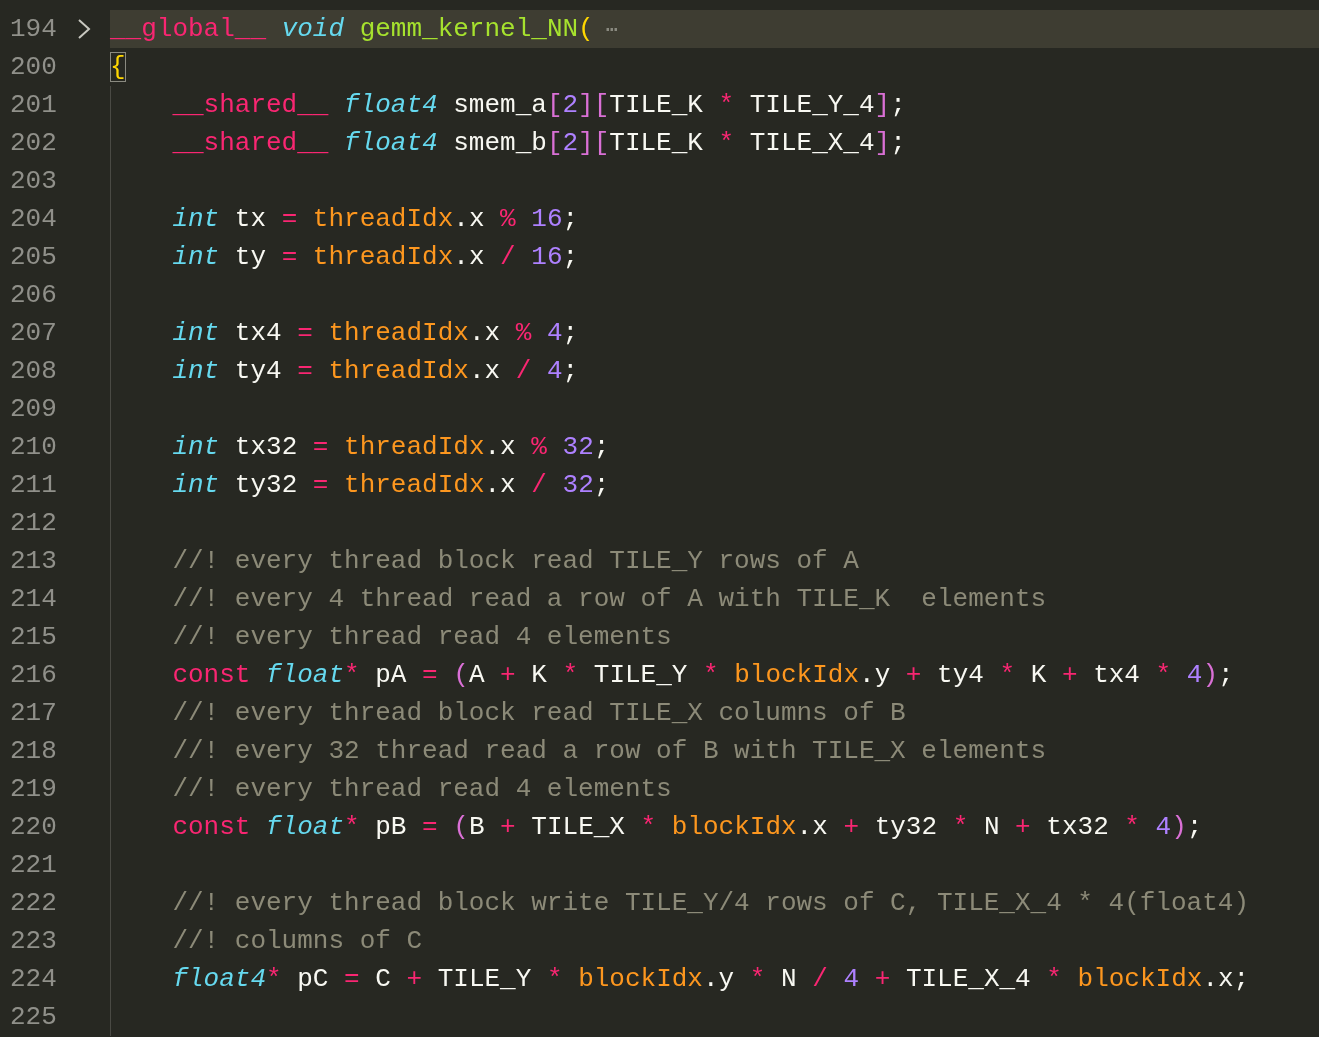 The width and height of the screenshot is (1319, 1037). I want to click on code-bracket: (, so click(586, 29).